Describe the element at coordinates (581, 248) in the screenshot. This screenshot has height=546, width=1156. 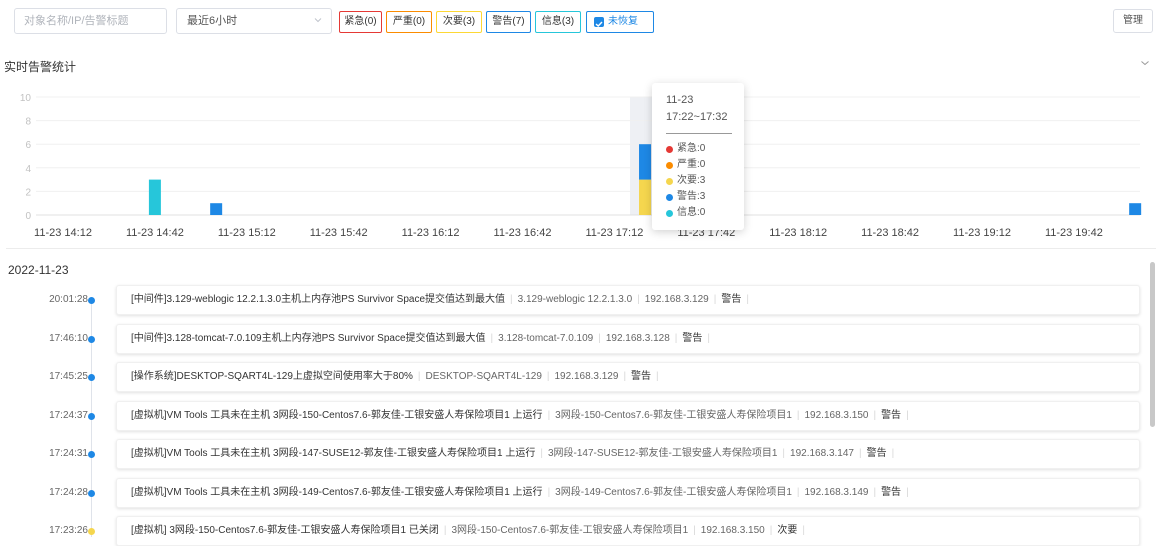
I see `section-divider` at that location.